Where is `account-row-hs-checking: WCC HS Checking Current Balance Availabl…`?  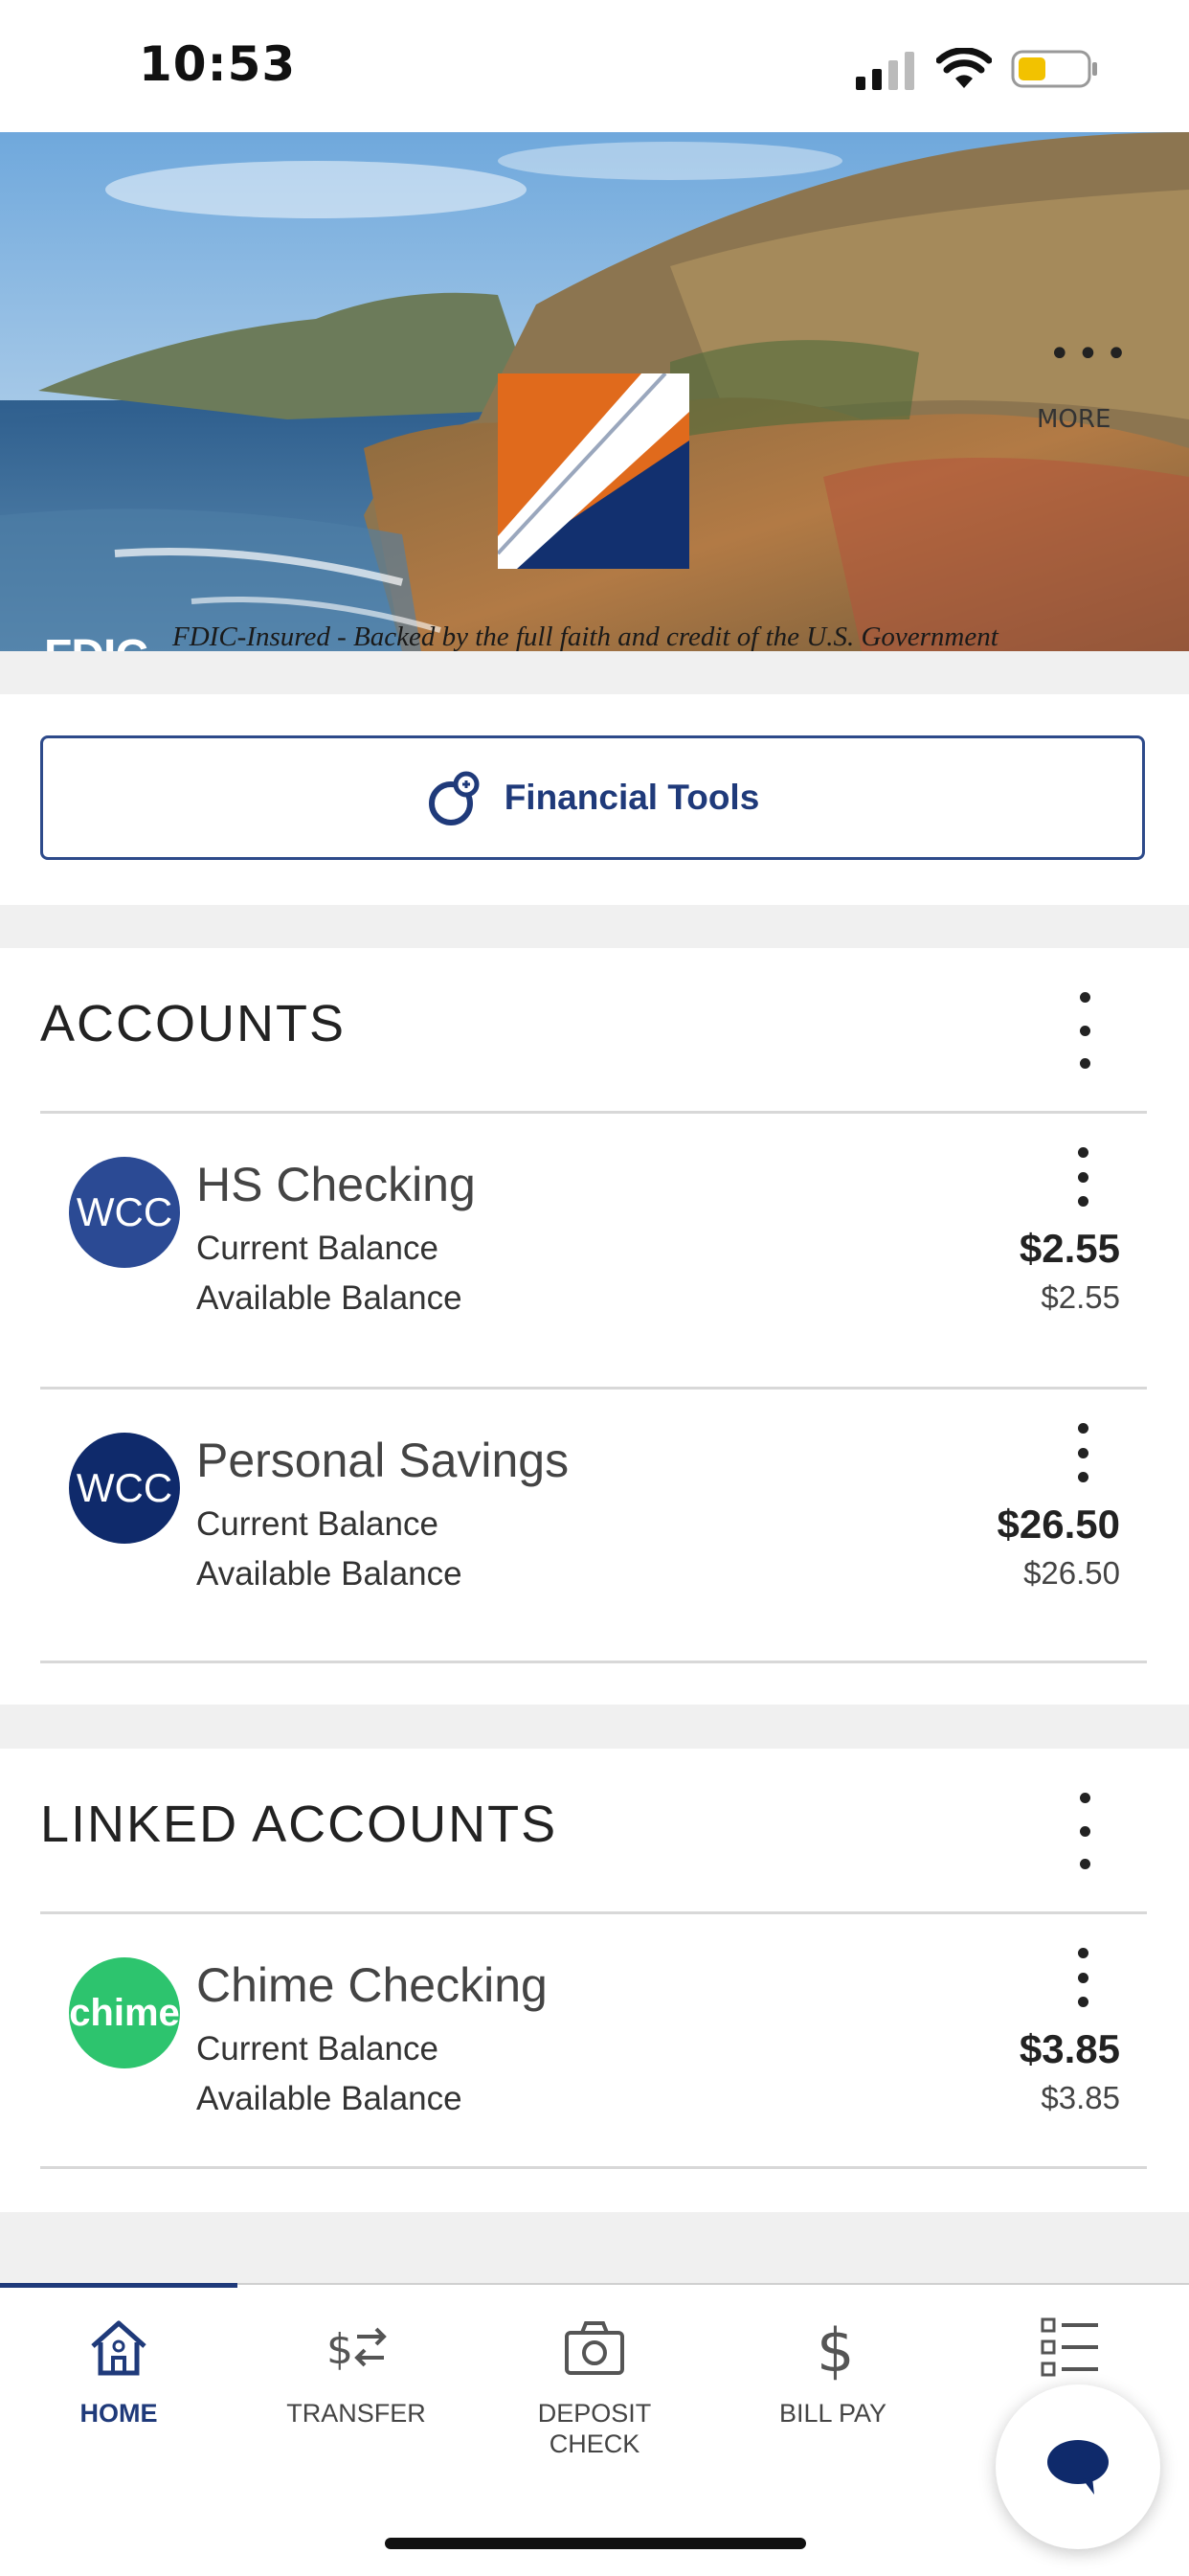 account-row-hs-checking: WCC HS Checking Current Balance Availabl… is located at coordinates (594, 1237).